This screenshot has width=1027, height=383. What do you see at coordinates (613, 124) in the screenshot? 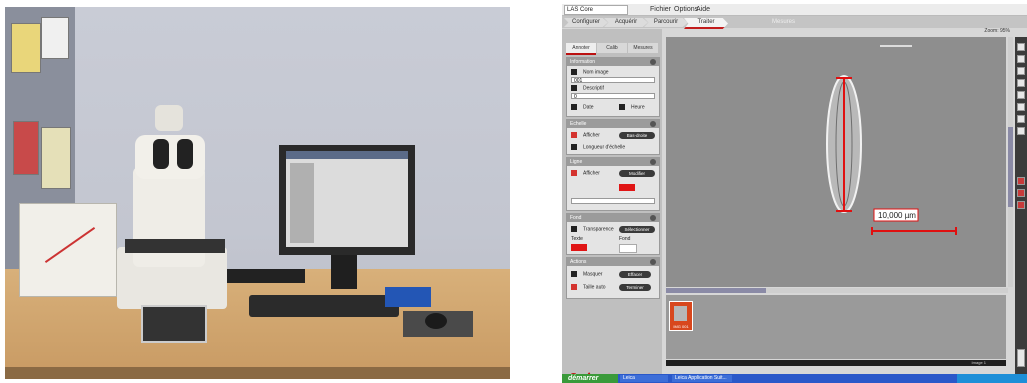
I see `section-header: Echelle` at bounding box center [613, 124].